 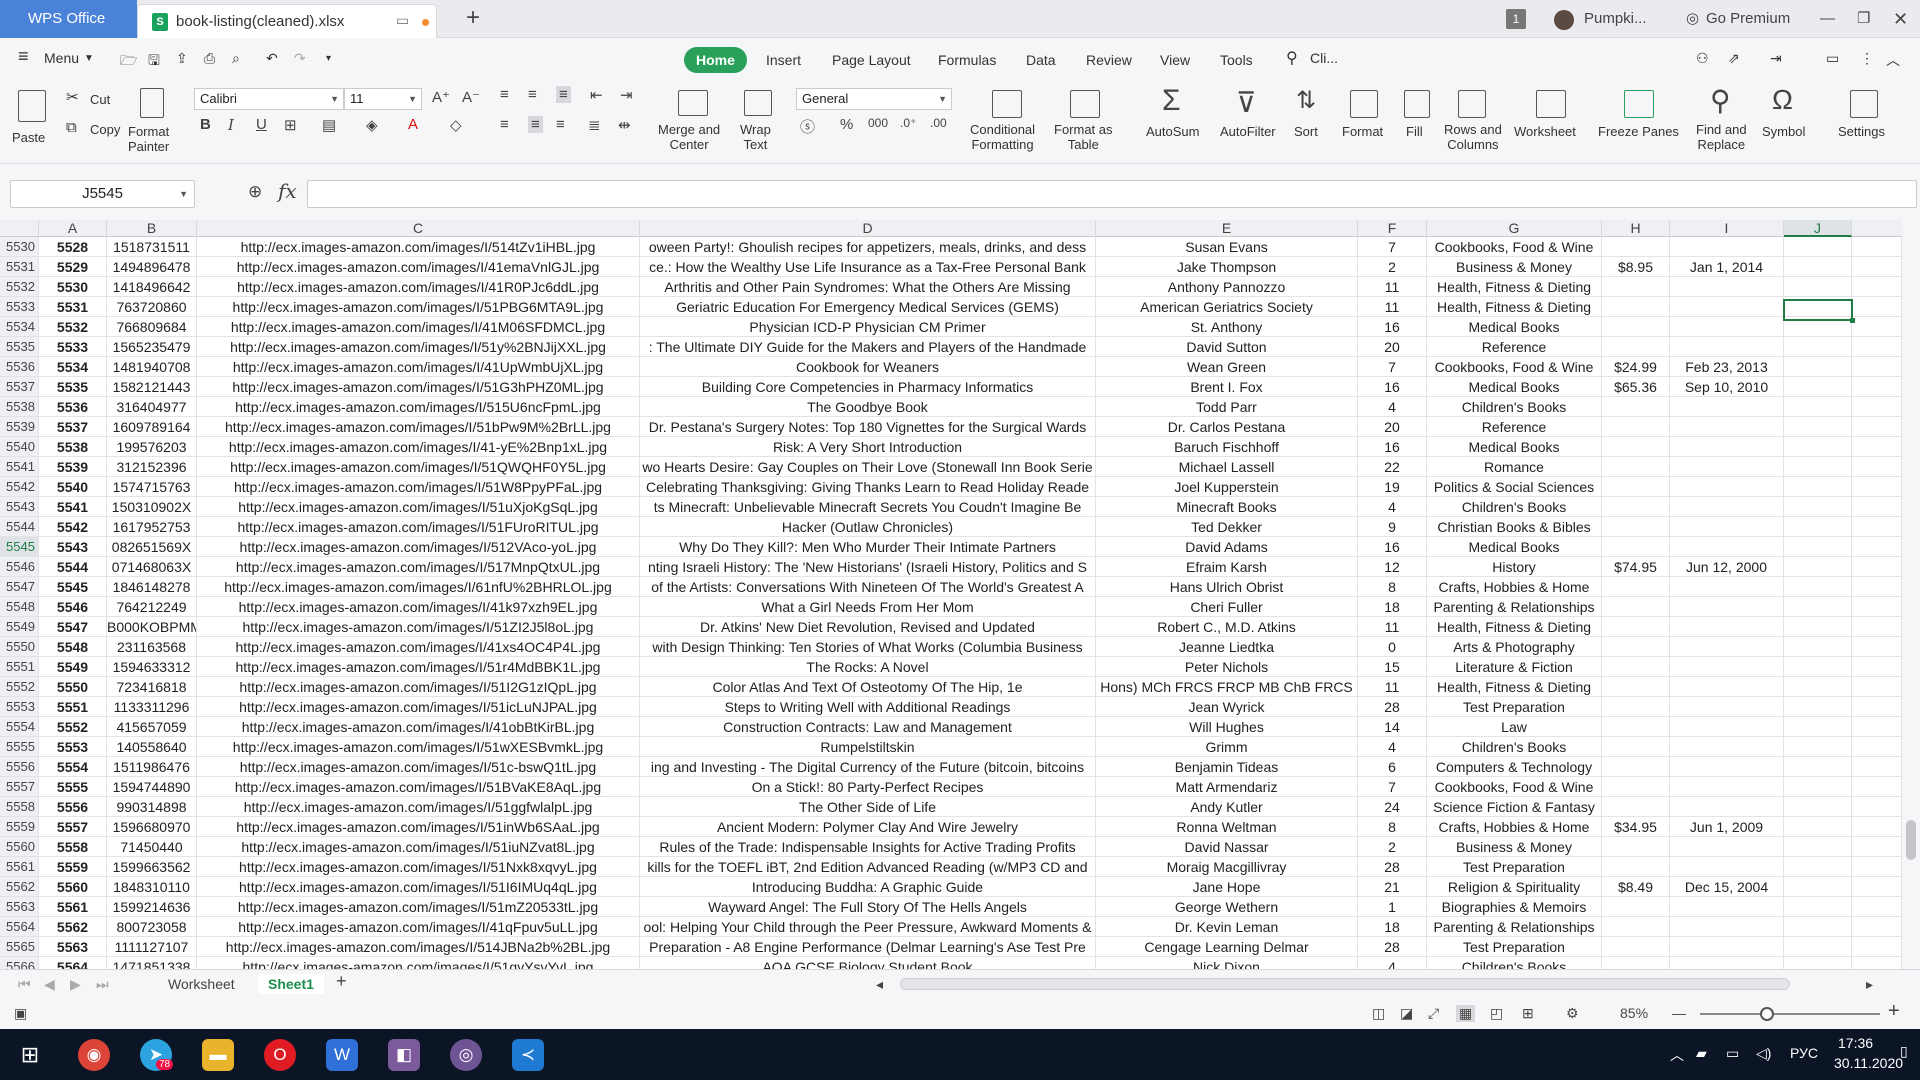 I want to click on row-header: 5536, so click(x=19, y=367).